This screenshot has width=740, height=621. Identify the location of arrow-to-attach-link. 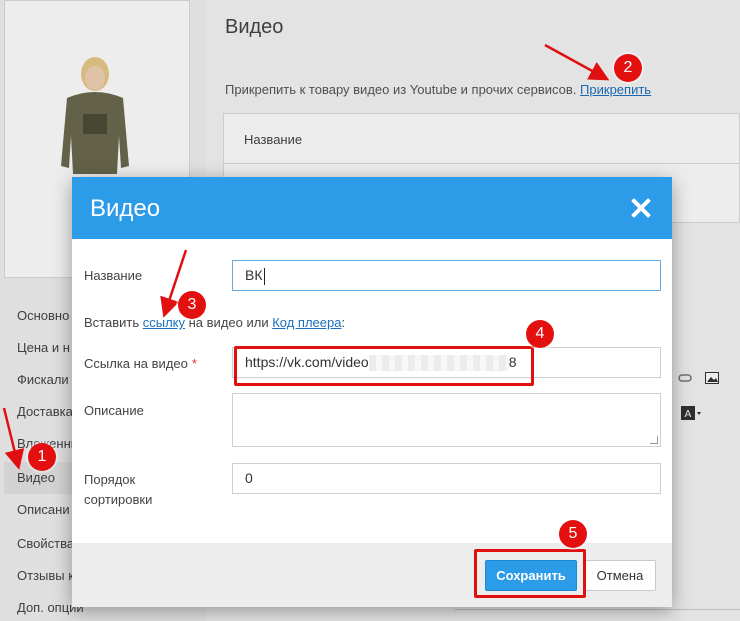
(577, 62).